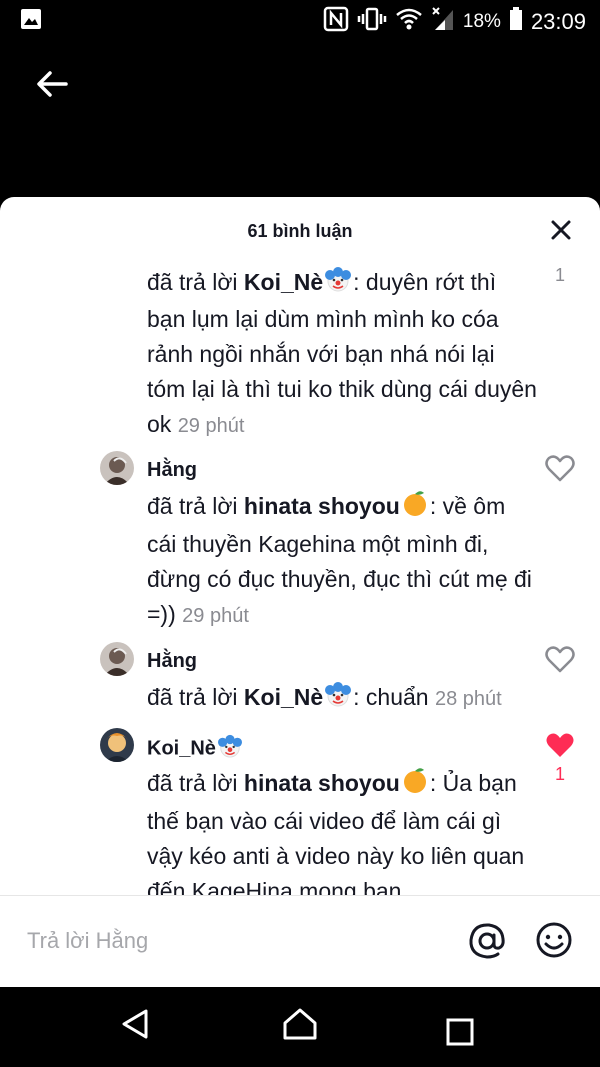 The width and height of the screenshot is (600, 1067). What do you see at coordinates (300, 941) in the screenshot?
I see `reply-bar: Trả lời Hằng` at bounding box center [300, 941].